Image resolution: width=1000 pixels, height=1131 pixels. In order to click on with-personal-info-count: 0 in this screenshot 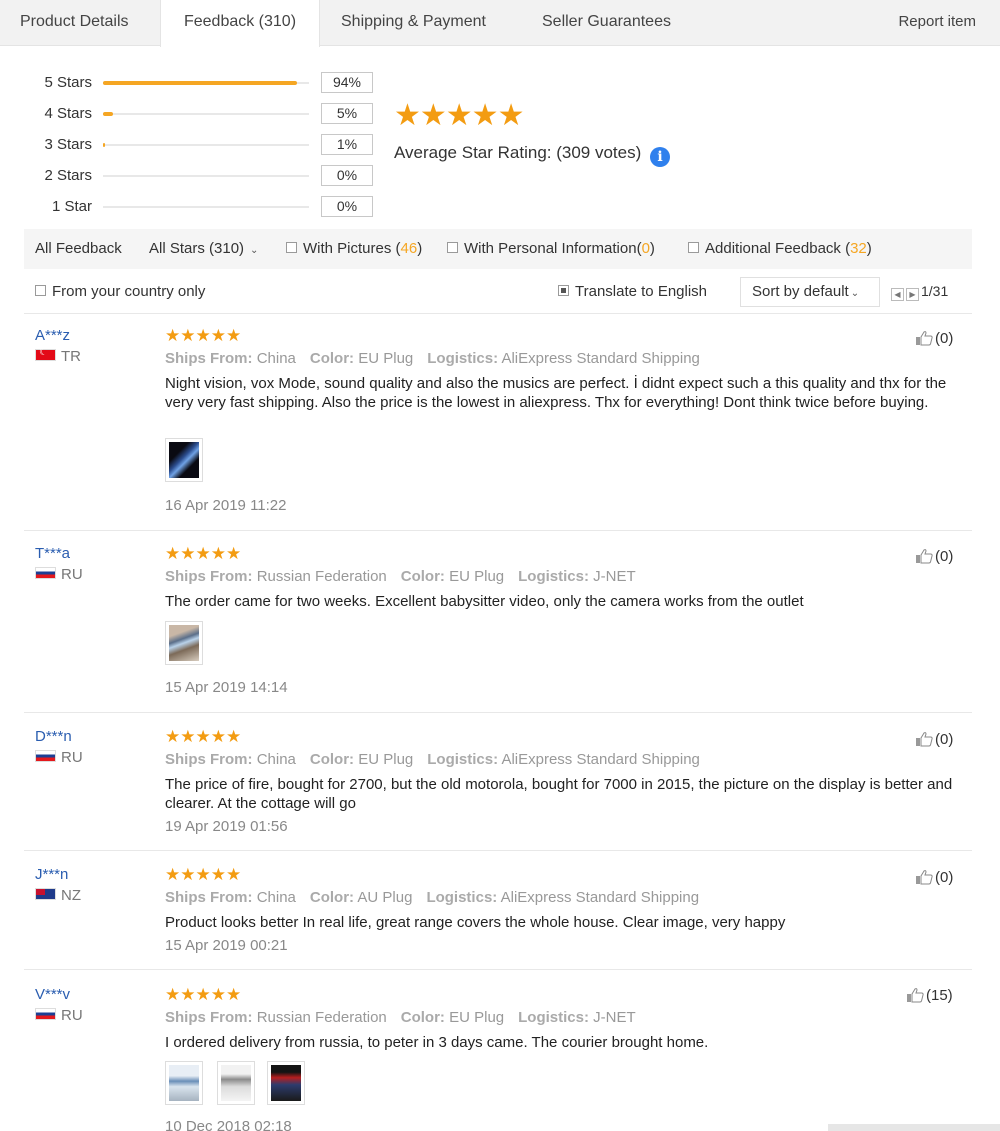, I will do `click(645, 248)`.